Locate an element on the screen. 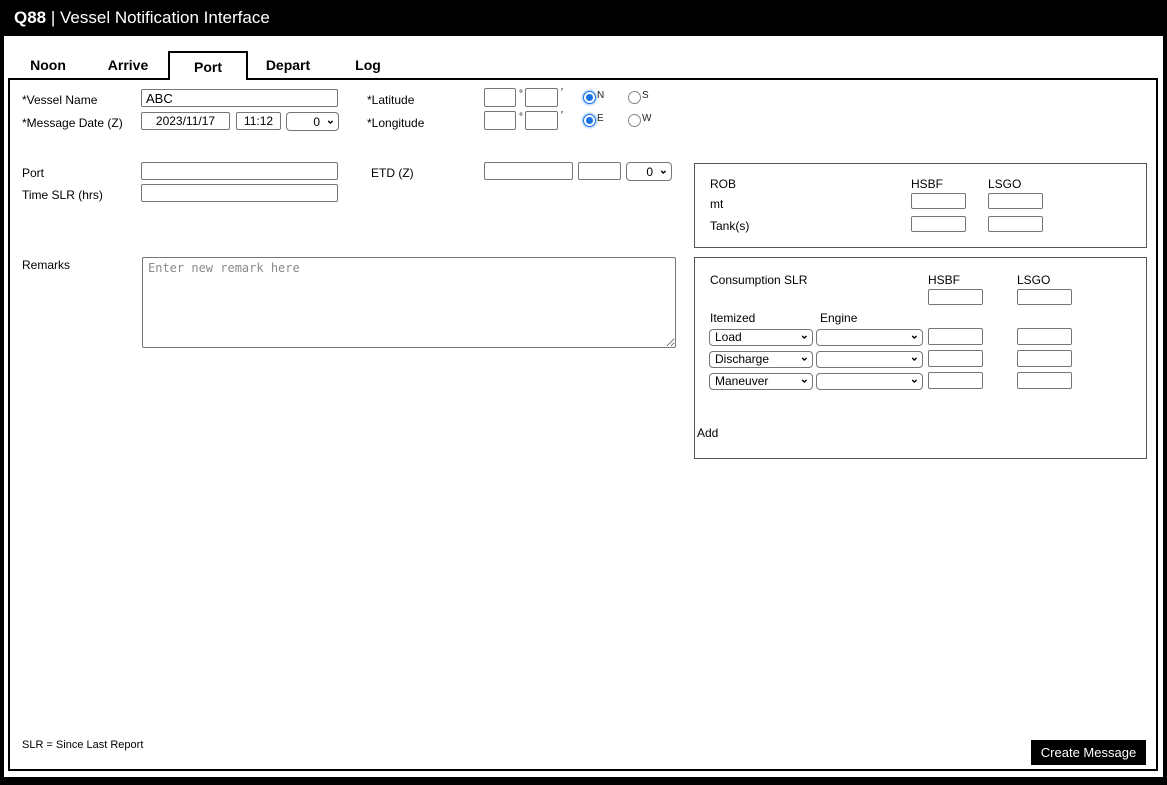 The image size is (1167, 785). tab-bar: Noon Arrive Port Depart Log is located at coordinates (208, 65).